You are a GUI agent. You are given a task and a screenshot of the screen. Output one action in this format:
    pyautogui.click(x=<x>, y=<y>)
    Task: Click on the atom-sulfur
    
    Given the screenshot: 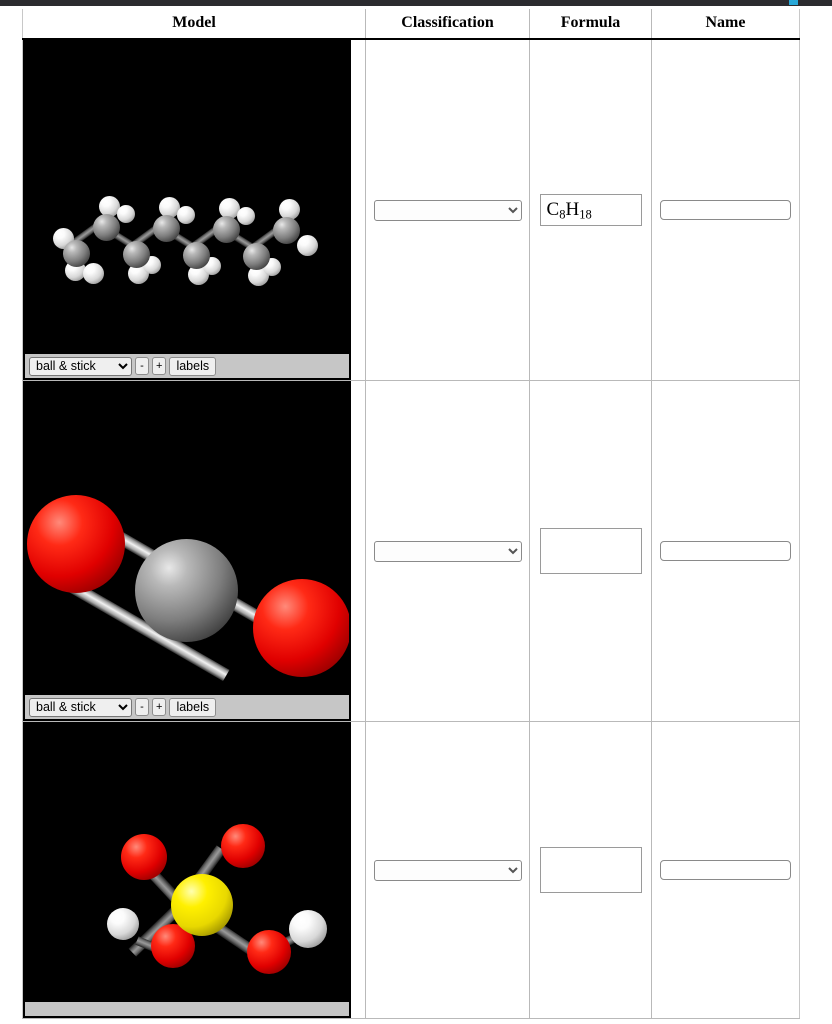 What is the action you would take?
    pyautogui.click(x=202, y=905)
    